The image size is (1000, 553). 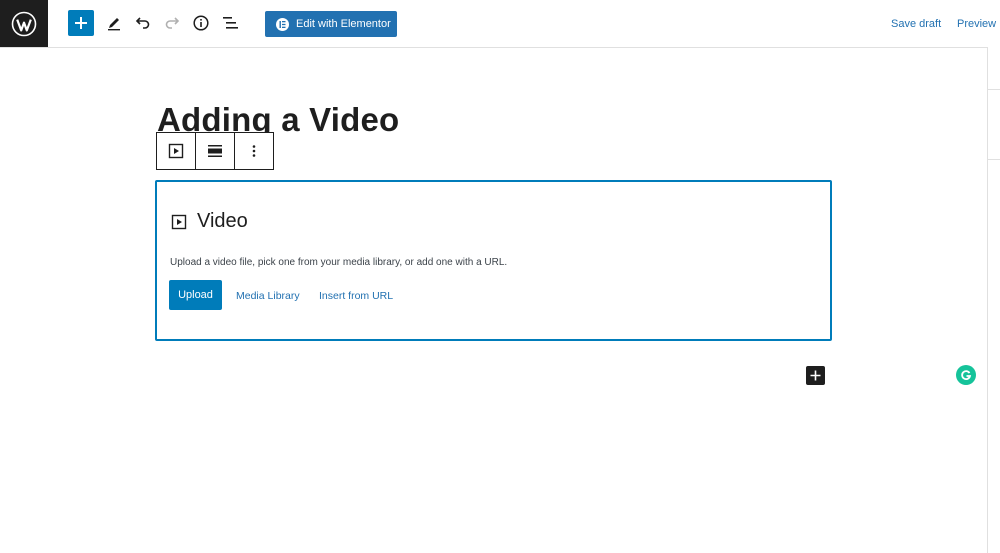 I want to click on align-wide-icon, so click(x=215, y=151).